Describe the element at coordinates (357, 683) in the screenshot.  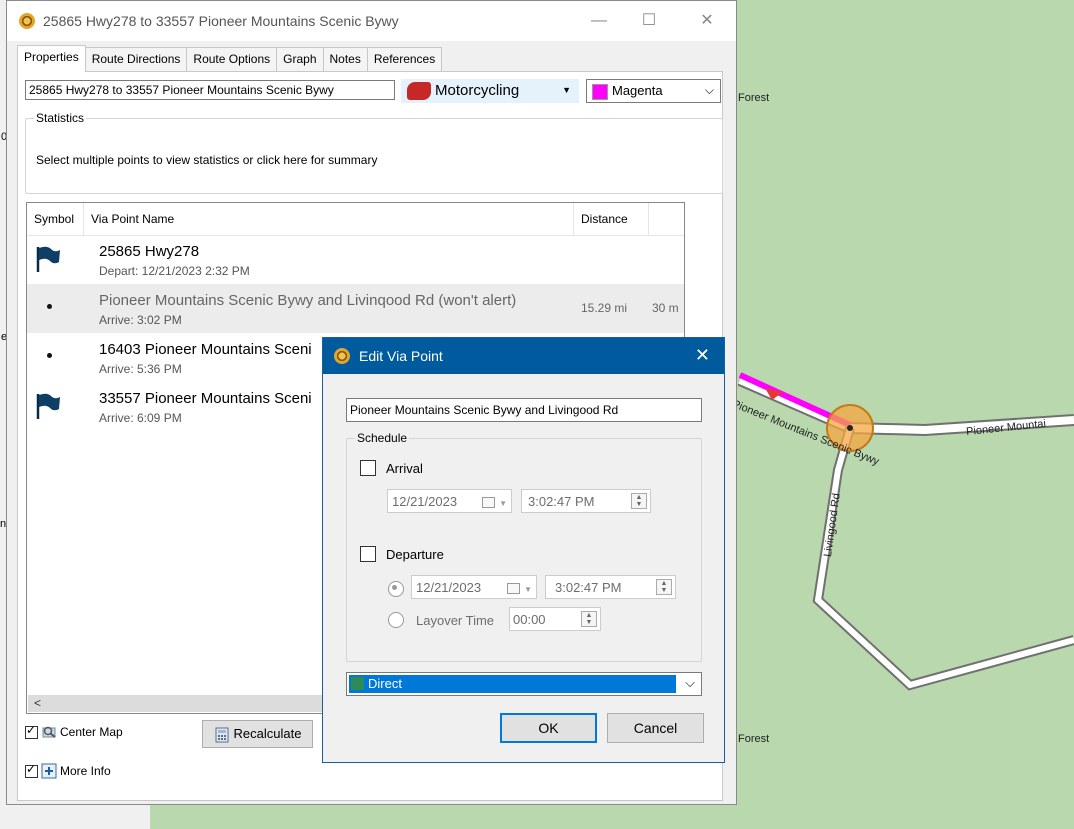
I see `direct-route-icon` at that location.